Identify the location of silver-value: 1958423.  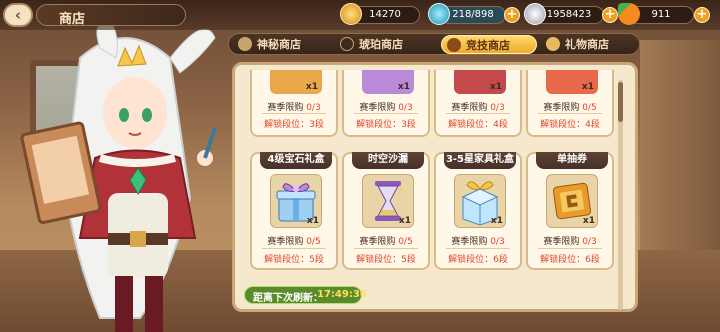
(569, 14).